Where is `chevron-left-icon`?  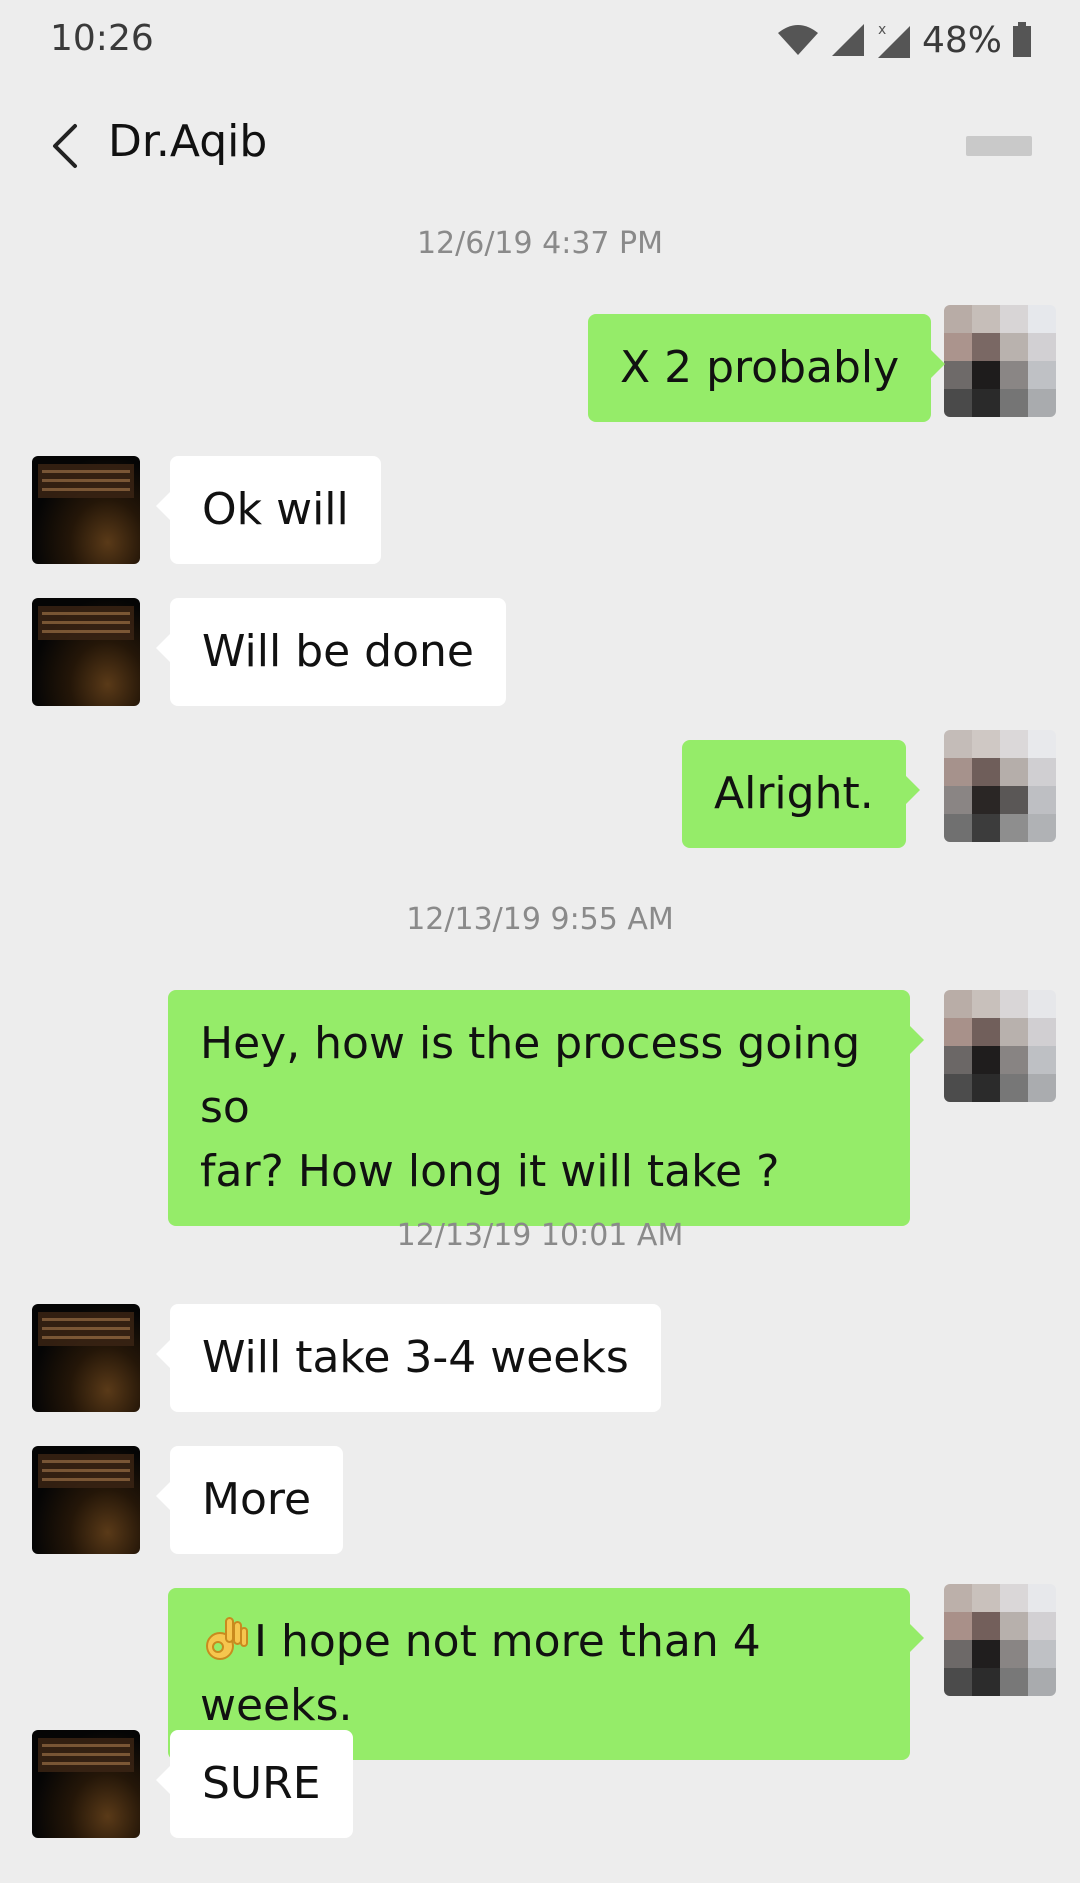 chevron-left-icon is located at coordinates (65, 146).